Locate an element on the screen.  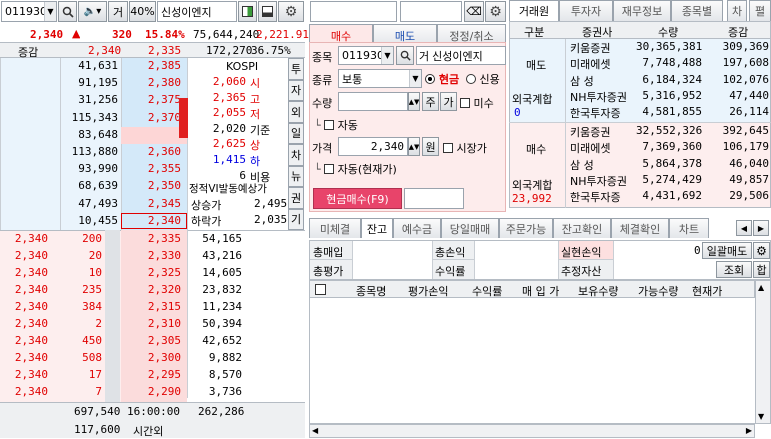
market-price-checkbox: 시장가 is located at coordinates (465, 148).